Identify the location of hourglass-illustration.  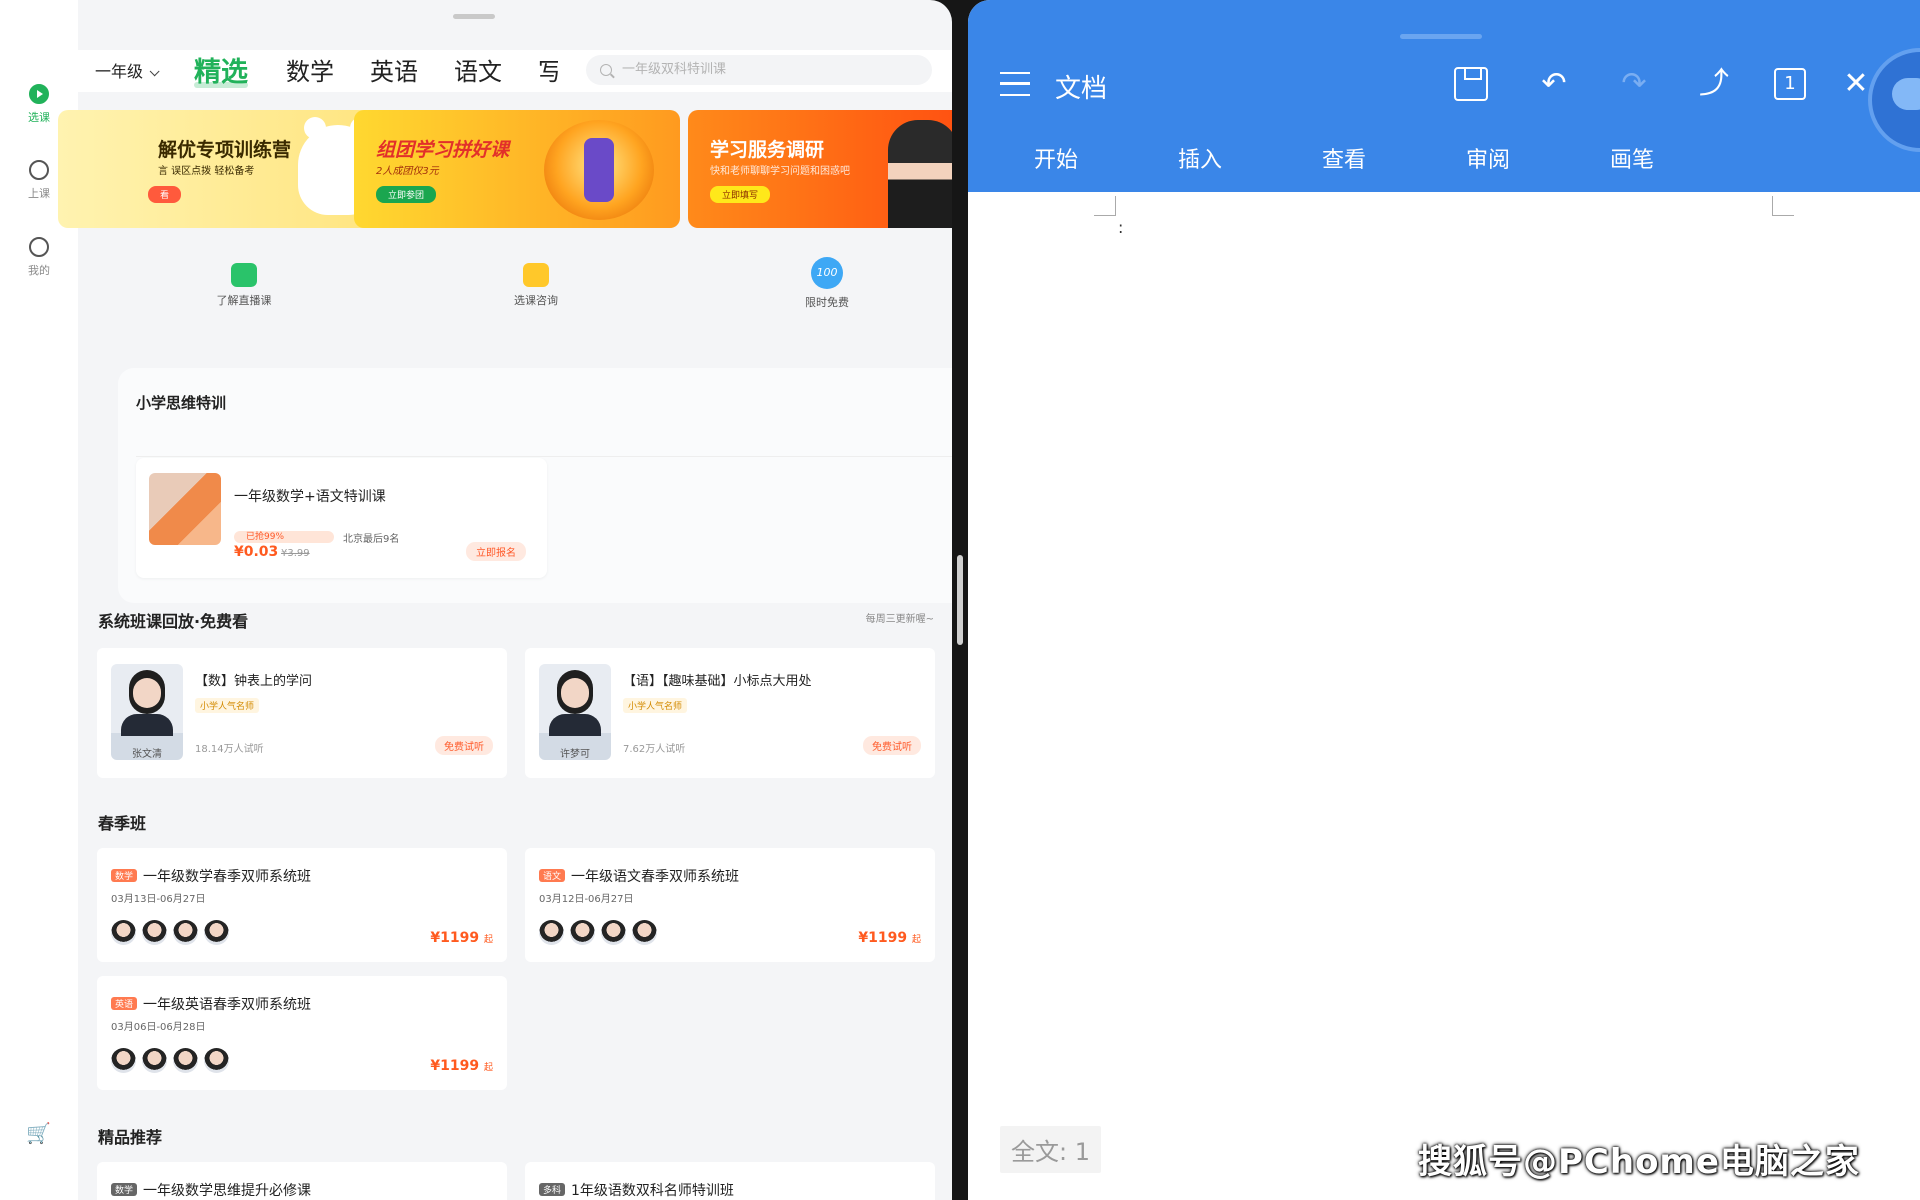
(599, 170).